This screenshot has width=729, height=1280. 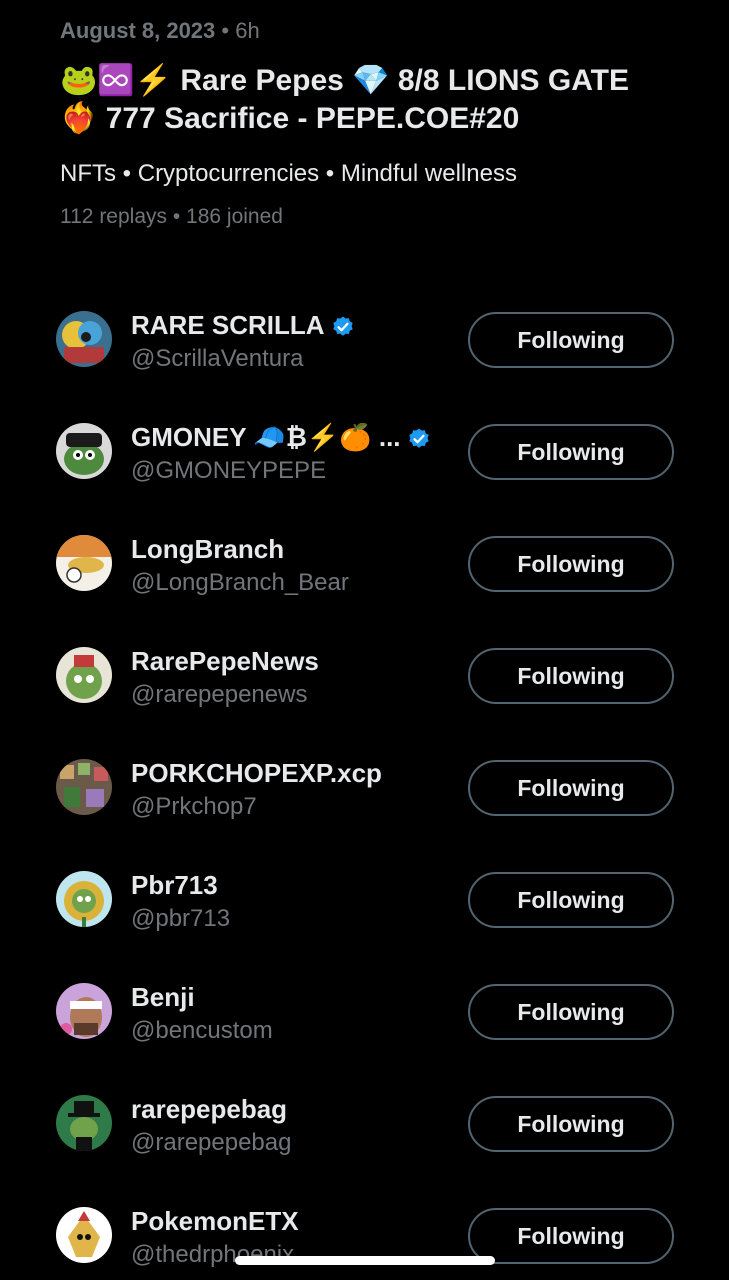 I want to click on participant-info: RarePepeNews @rarepepenews, so click(x=296, y=678).